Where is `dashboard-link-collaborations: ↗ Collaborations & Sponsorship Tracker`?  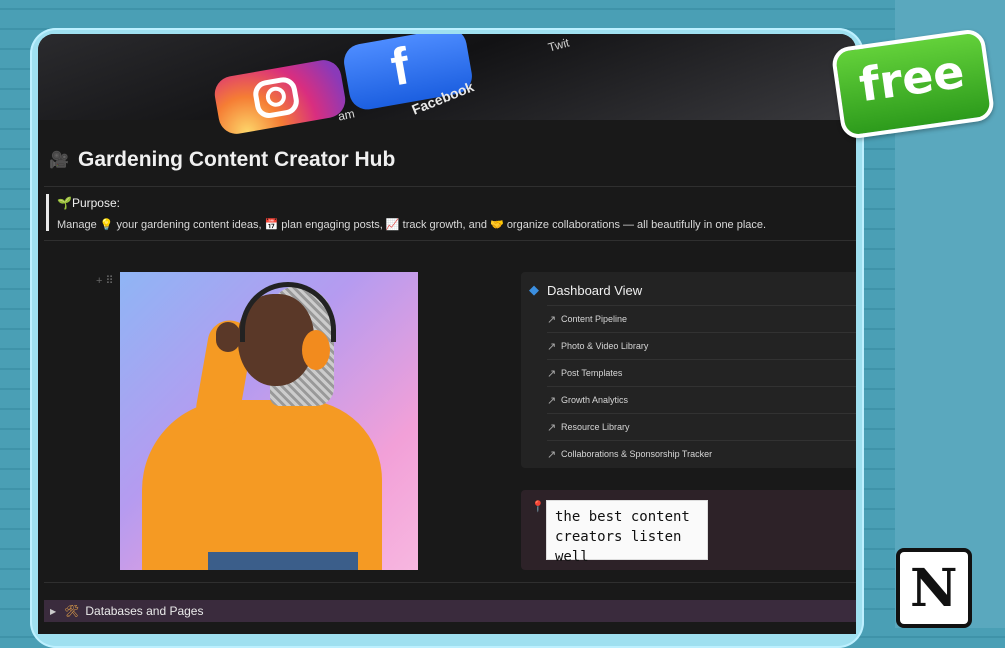 dashboard-link-collaborations: ↗ Collaborations & Sponsorship Tracker is located at coordinates (701, 453).